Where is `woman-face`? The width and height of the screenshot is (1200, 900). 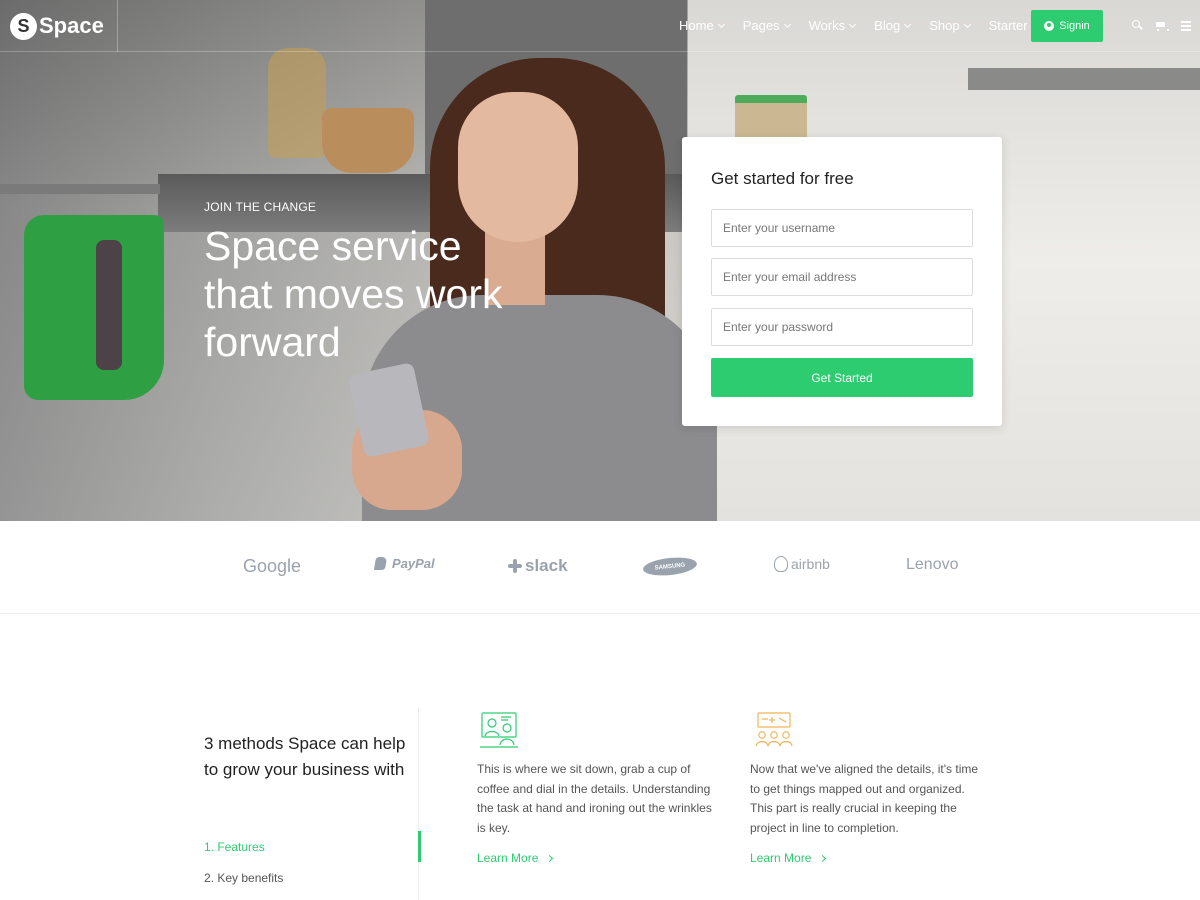 woman-face is located at coordinates (518, 167).